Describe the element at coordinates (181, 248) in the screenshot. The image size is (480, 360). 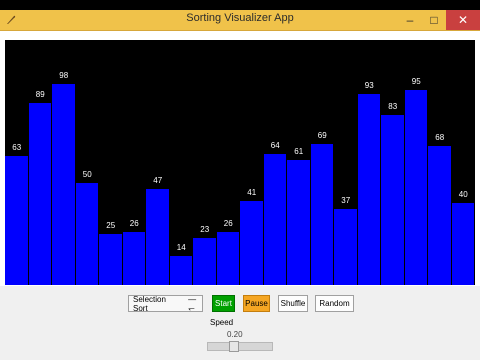
I see `bar-label: 14` at that location.